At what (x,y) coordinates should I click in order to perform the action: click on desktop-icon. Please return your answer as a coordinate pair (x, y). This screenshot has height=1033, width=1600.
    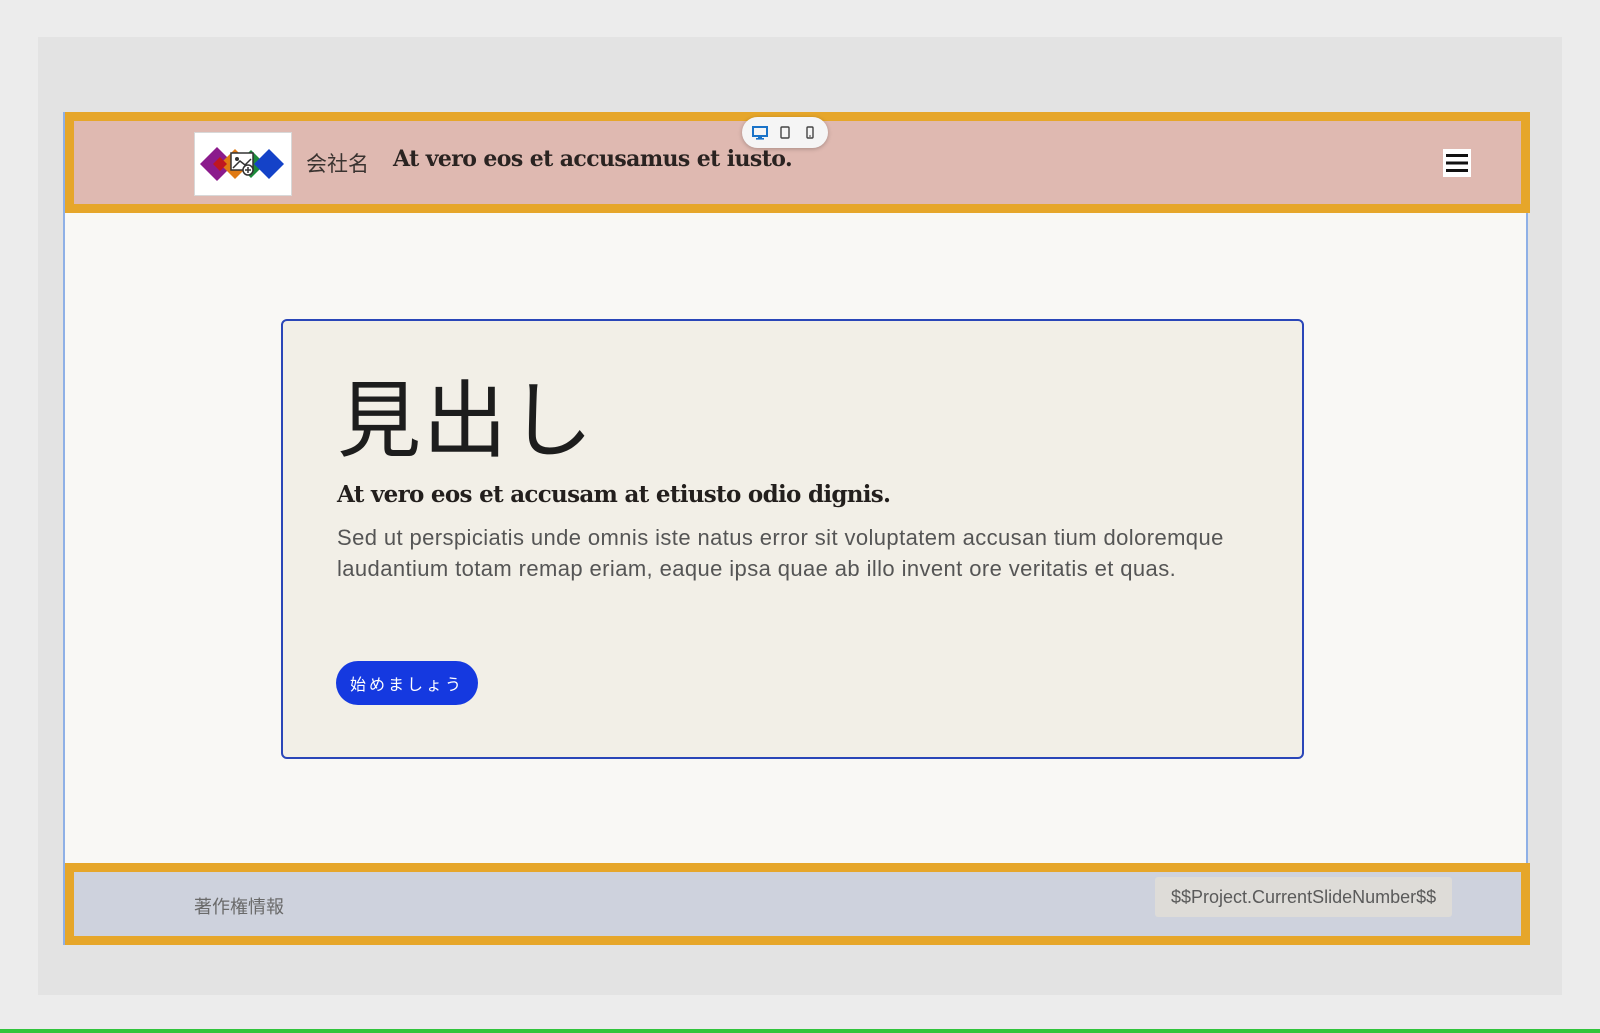
    Looking at the image, I should click on (760, 132).